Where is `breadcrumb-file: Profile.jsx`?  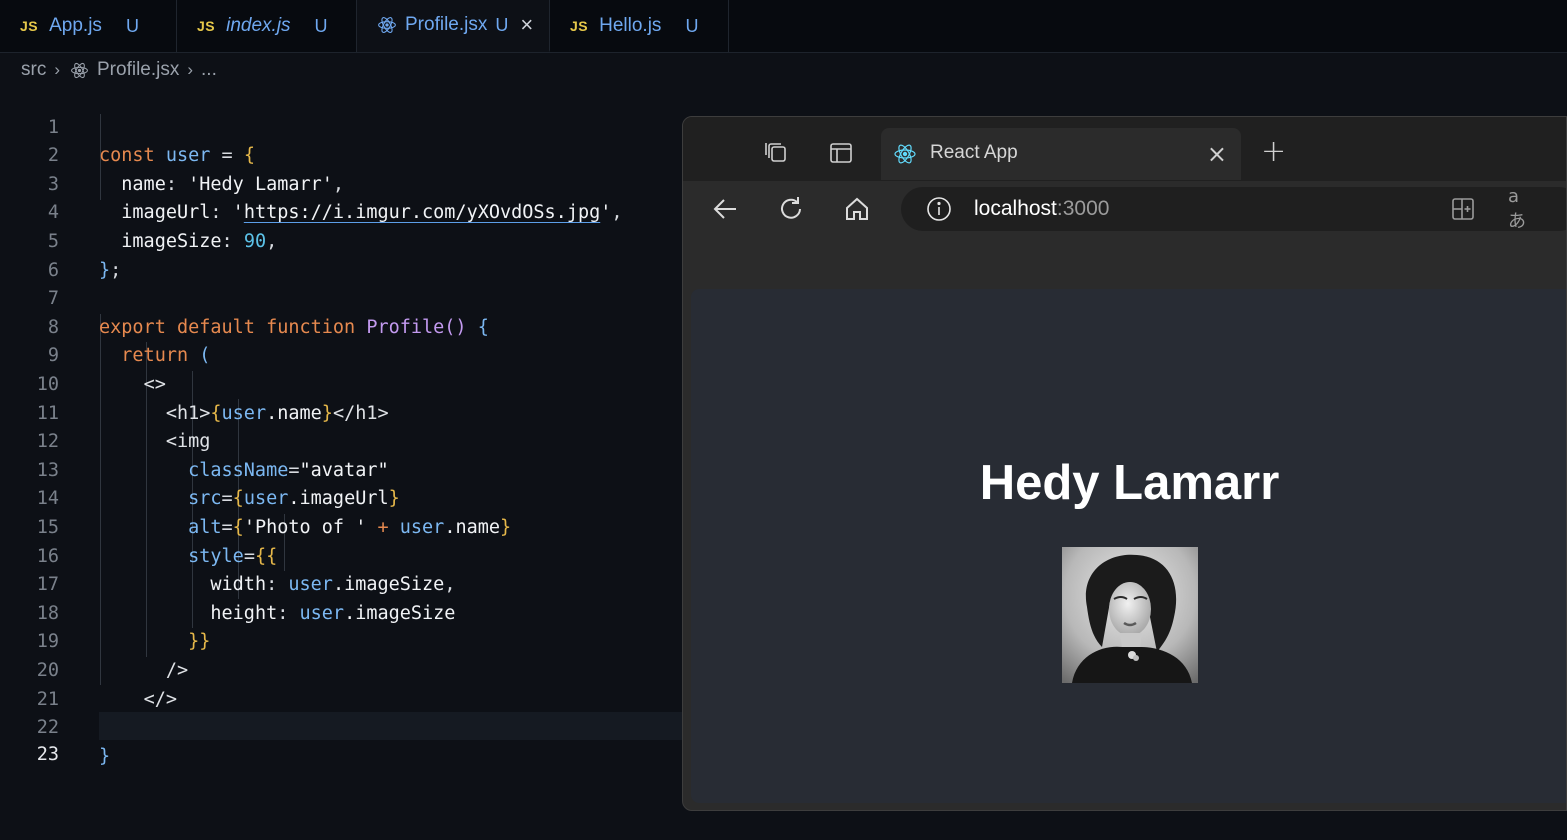 breadcrumb-file: Profile.jsx is located at coordinates (138, 70).